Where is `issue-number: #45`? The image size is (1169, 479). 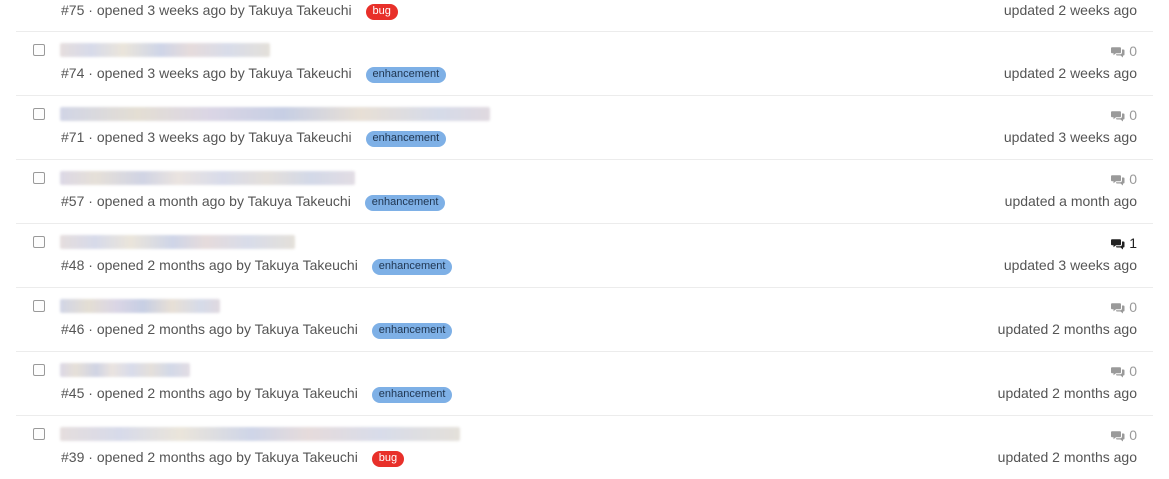
issue-number: #45 is located at coordinates (73, 393).